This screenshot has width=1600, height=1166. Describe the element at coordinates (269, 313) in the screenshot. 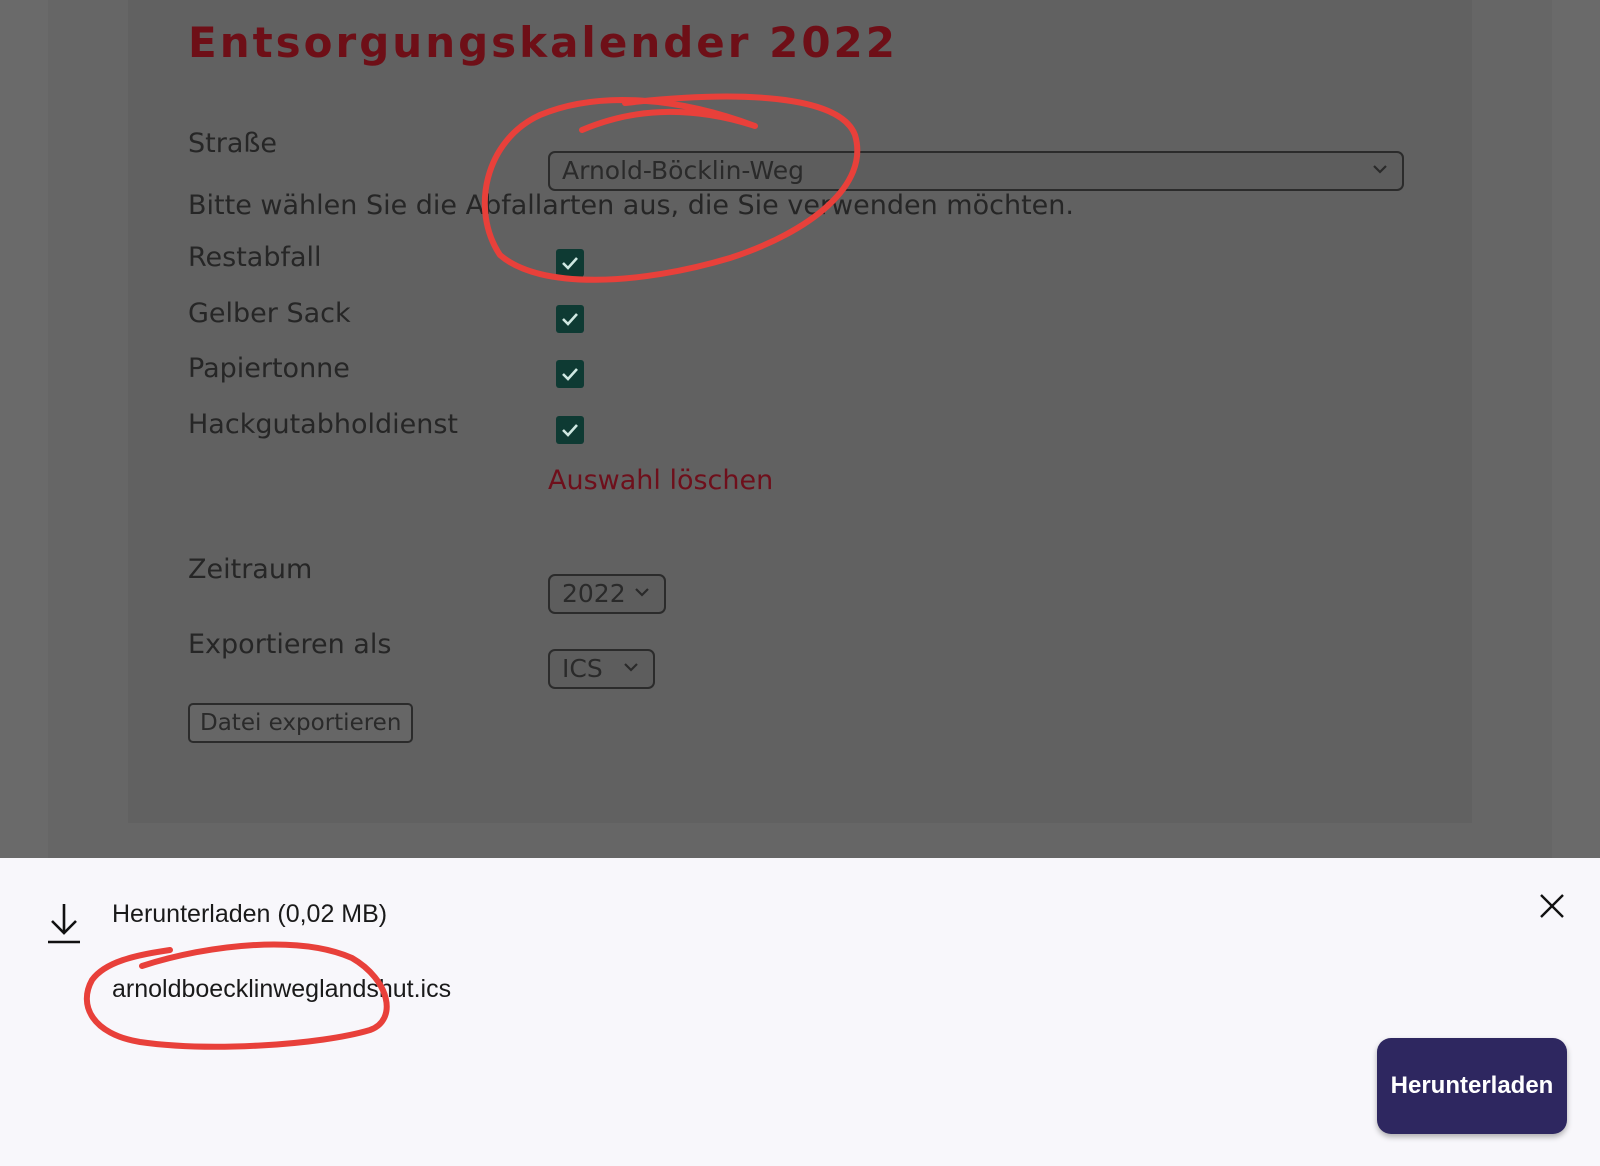

I see `waste-type-label-gelber-sack: Gelber Sack` at that location.